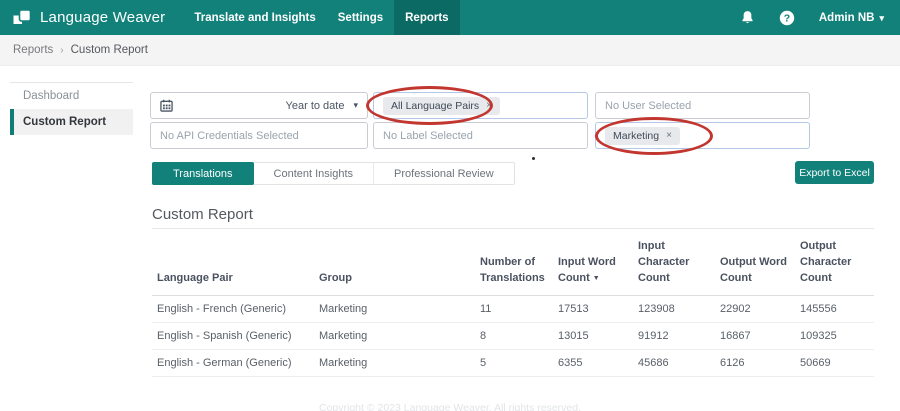 The height and width of the screenshot is (411, 900). What do you see at coordinates (314, 173) in the screenshot?
I see `tab-content-insights: Content Insights` at bounding box center [314, 173].